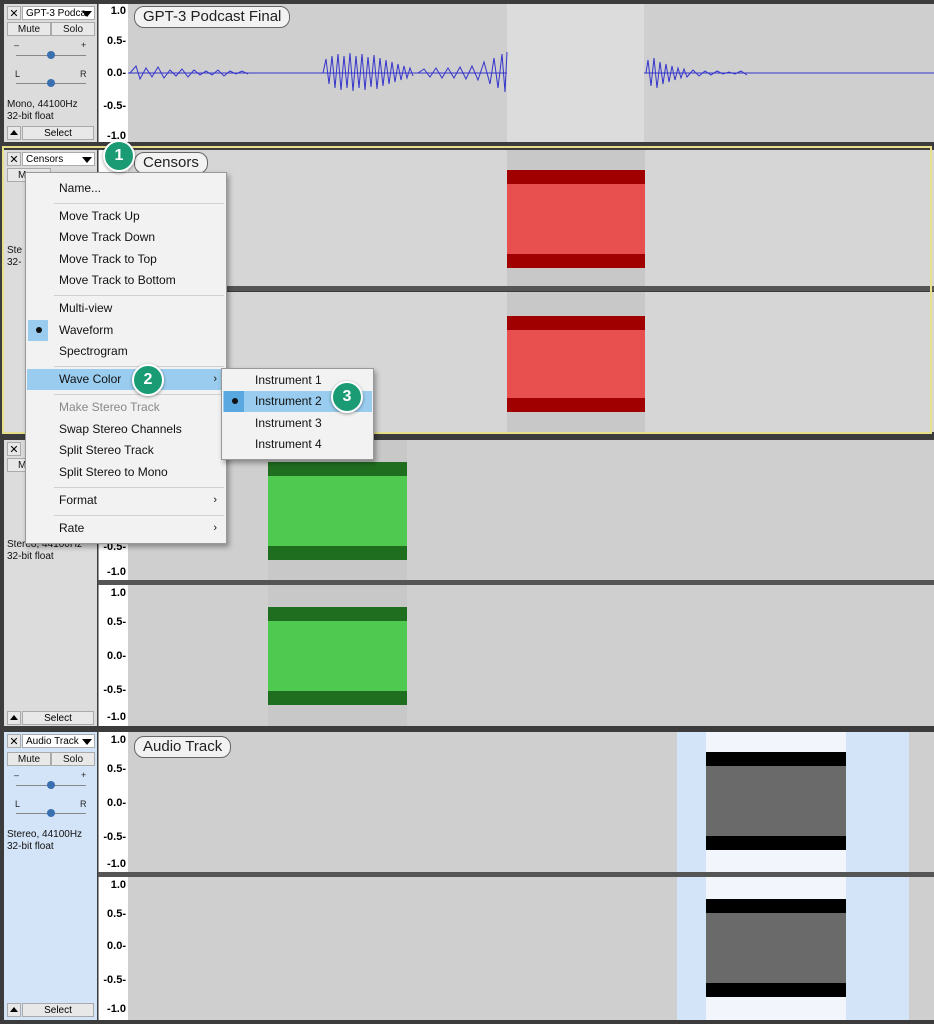 Image resolution: width=934 pixels, height=1024 pixels. Describe the element at coordinates (531, 510) in the screenshot. I see `green-left-channel` at that location.